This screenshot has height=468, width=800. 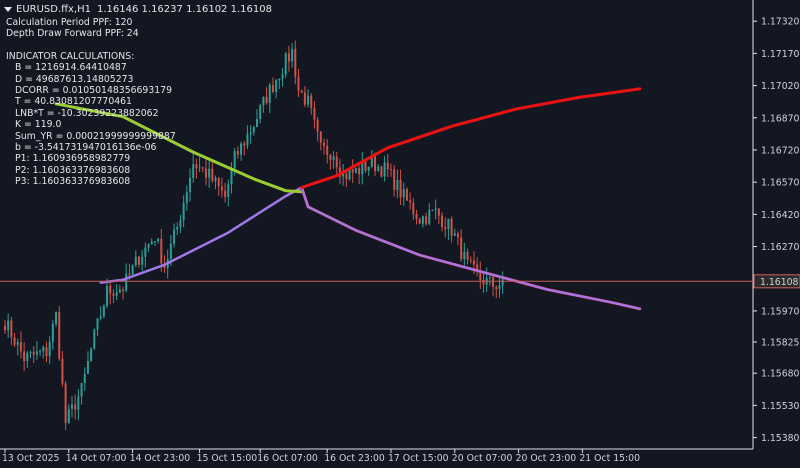 I want to click on price-tick-label: 1.17320, so click(x=780, y=22).